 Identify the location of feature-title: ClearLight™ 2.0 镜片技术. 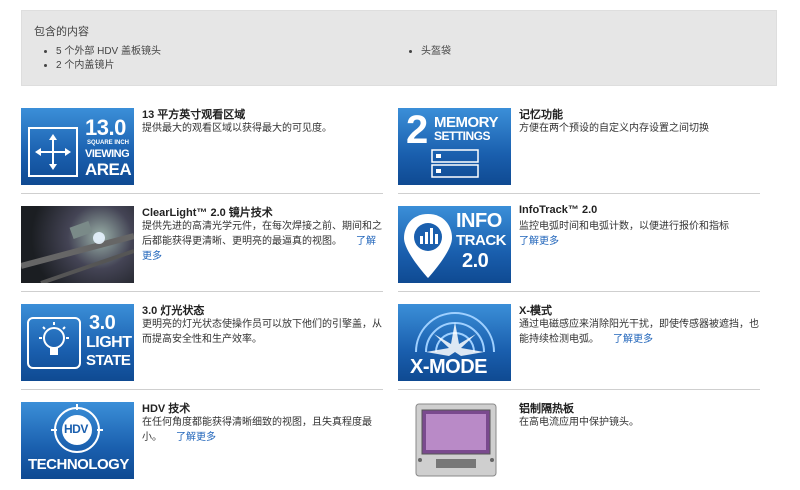
(207, 213).